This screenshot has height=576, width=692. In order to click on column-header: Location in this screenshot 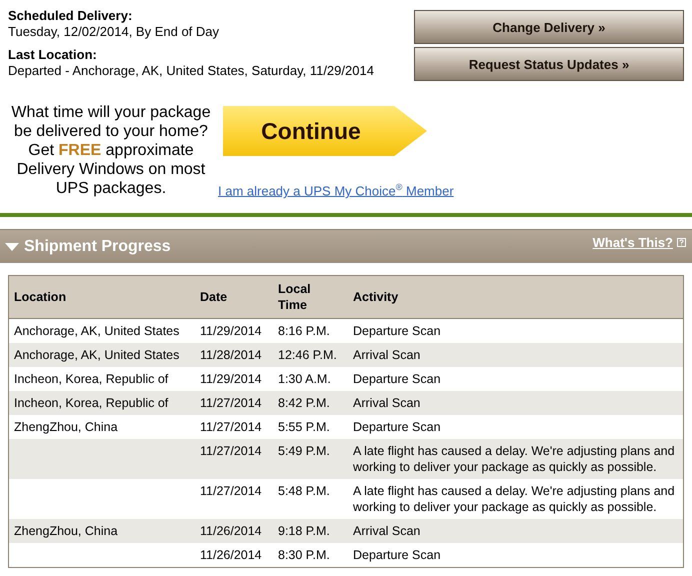, I will do `click(101, 297)`.